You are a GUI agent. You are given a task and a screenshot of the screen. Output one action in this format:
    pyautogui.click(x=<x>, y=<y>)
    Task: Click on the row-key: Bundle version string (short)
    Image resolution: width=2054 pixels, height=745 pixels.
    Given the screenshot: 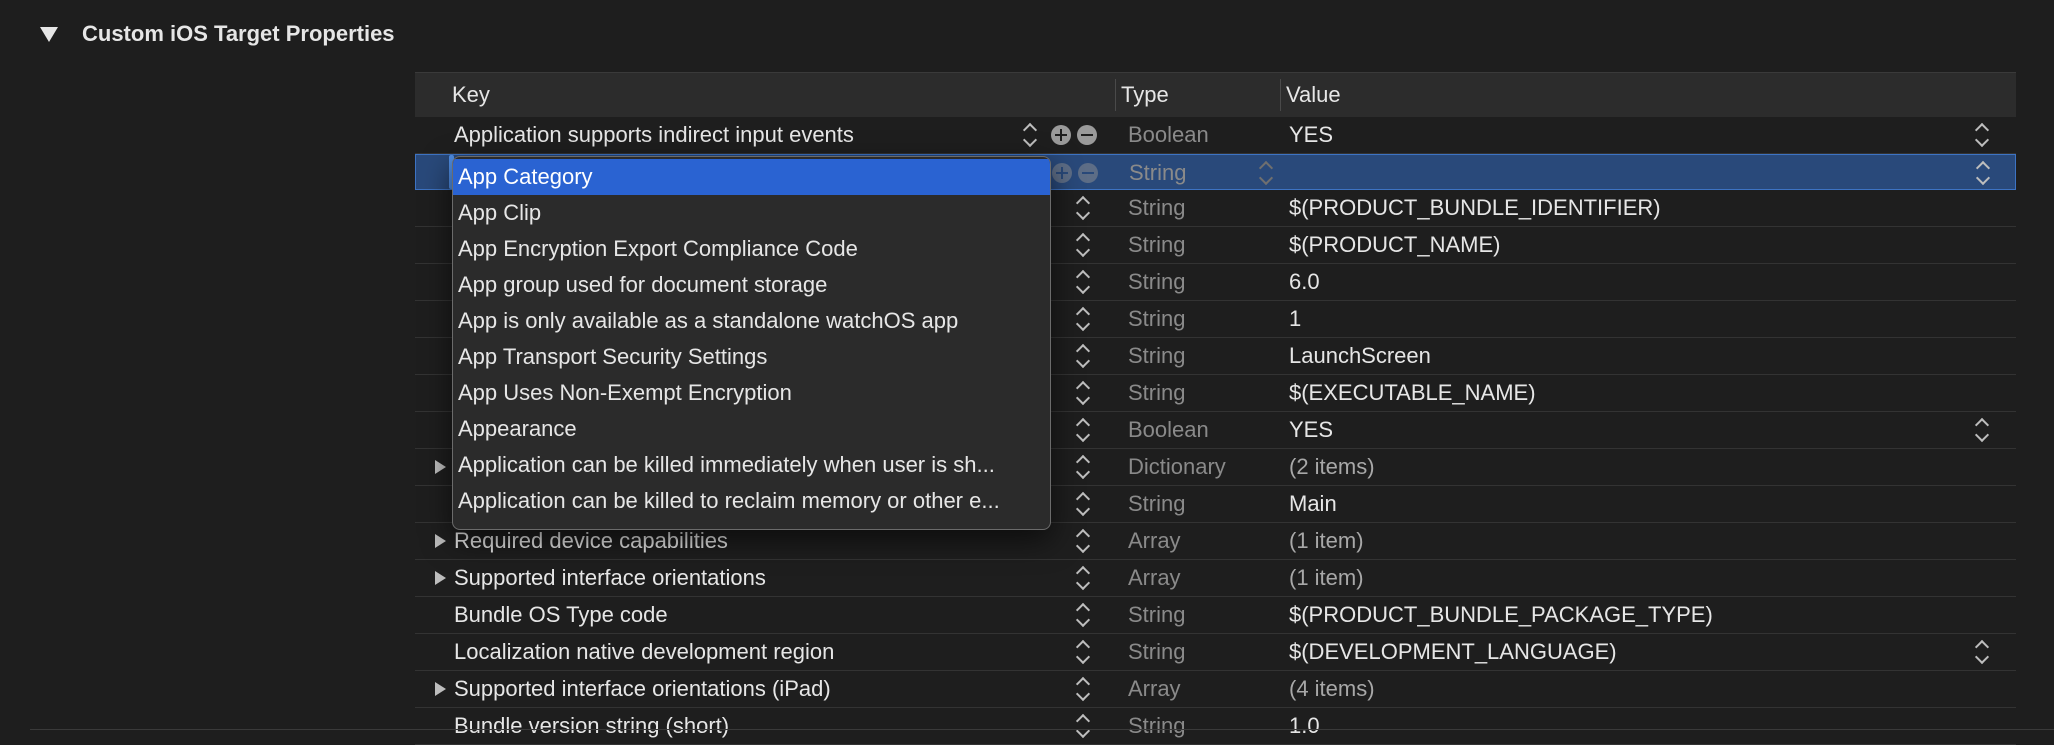 What is the action you would take?
    pyautogui.click(x=591, y=726)
    